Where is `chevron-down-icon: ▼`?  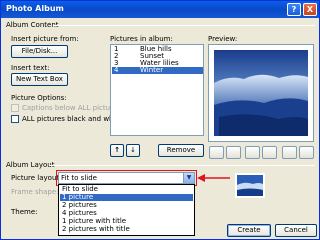
chevron-down-icon: ▼ is located at coordinates (188, 178).